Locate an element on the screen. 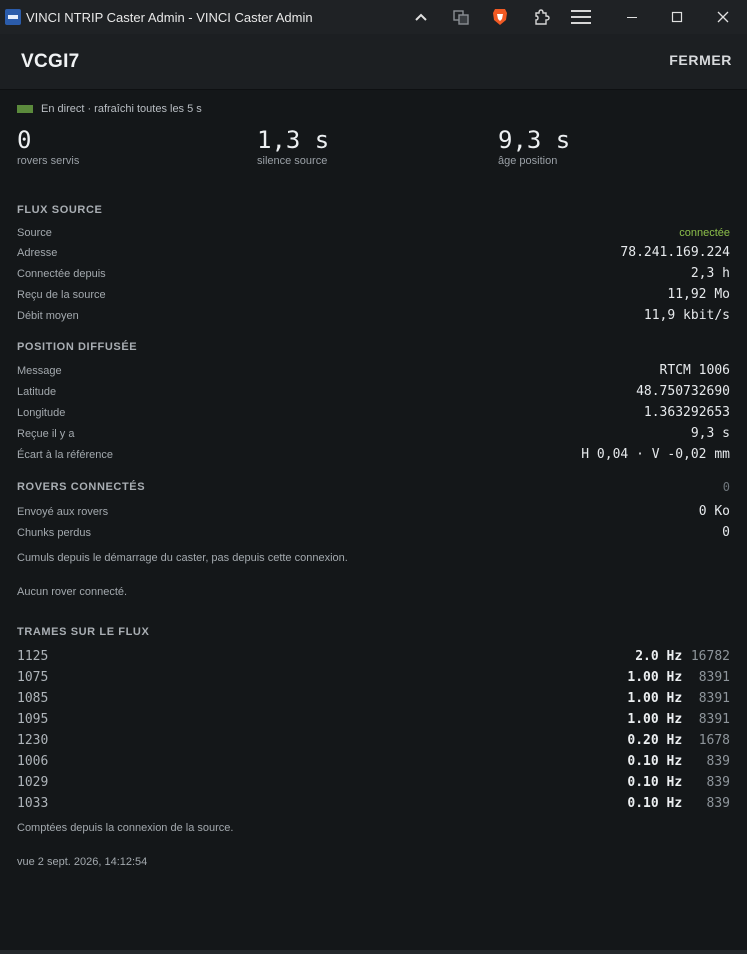 The image size is (747, 954). section-title-rovers: ROVERS CONNECTÉS is located at coordinates (81, 487).